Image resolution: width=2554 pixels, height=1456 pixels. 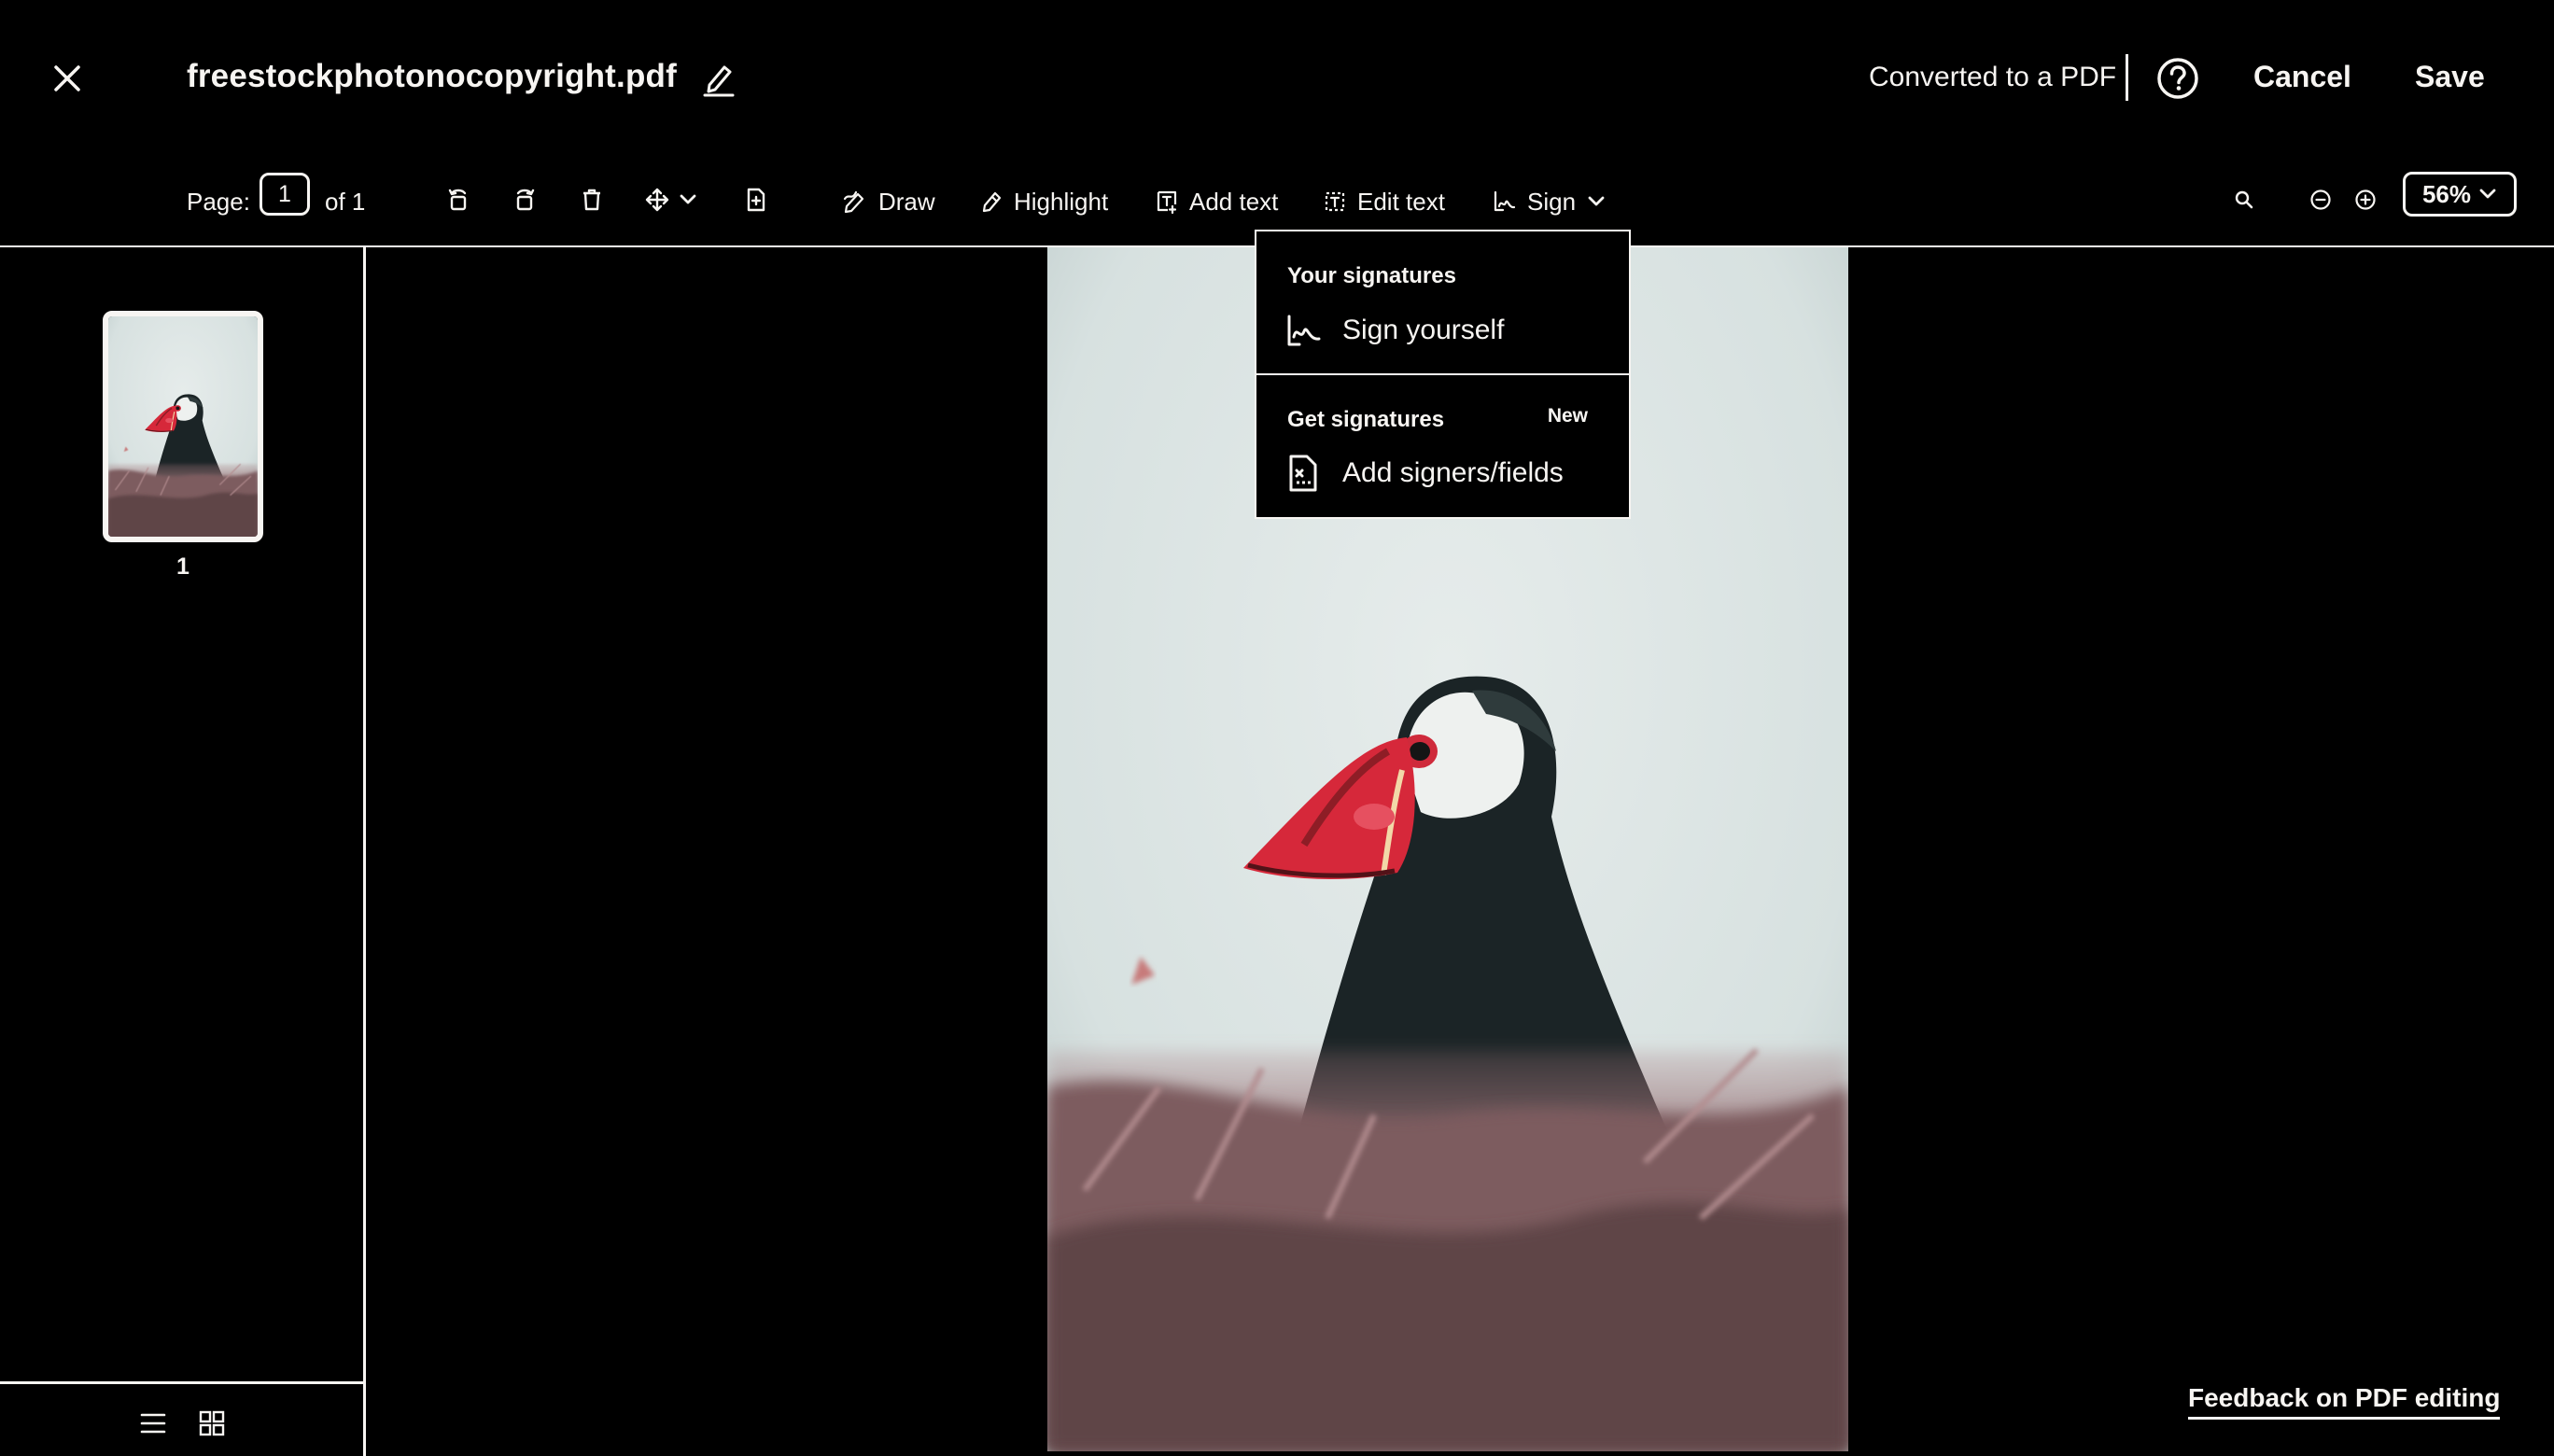 What do you see at coordinates (1423, 330) in the screenshot?
I see `sign-yourself-label: Sign yourself` at bounding box center [1423, 330].